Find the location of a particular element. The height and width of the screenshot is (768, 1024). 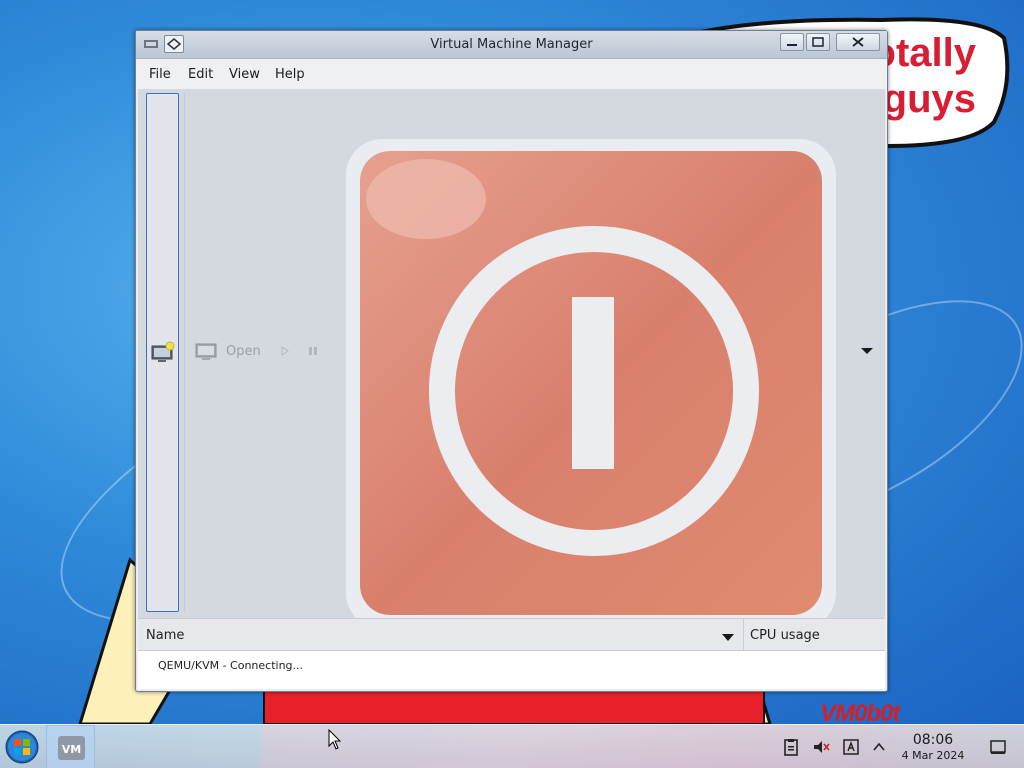

keyboard-layout-icon is located at coordinates (851, 747).